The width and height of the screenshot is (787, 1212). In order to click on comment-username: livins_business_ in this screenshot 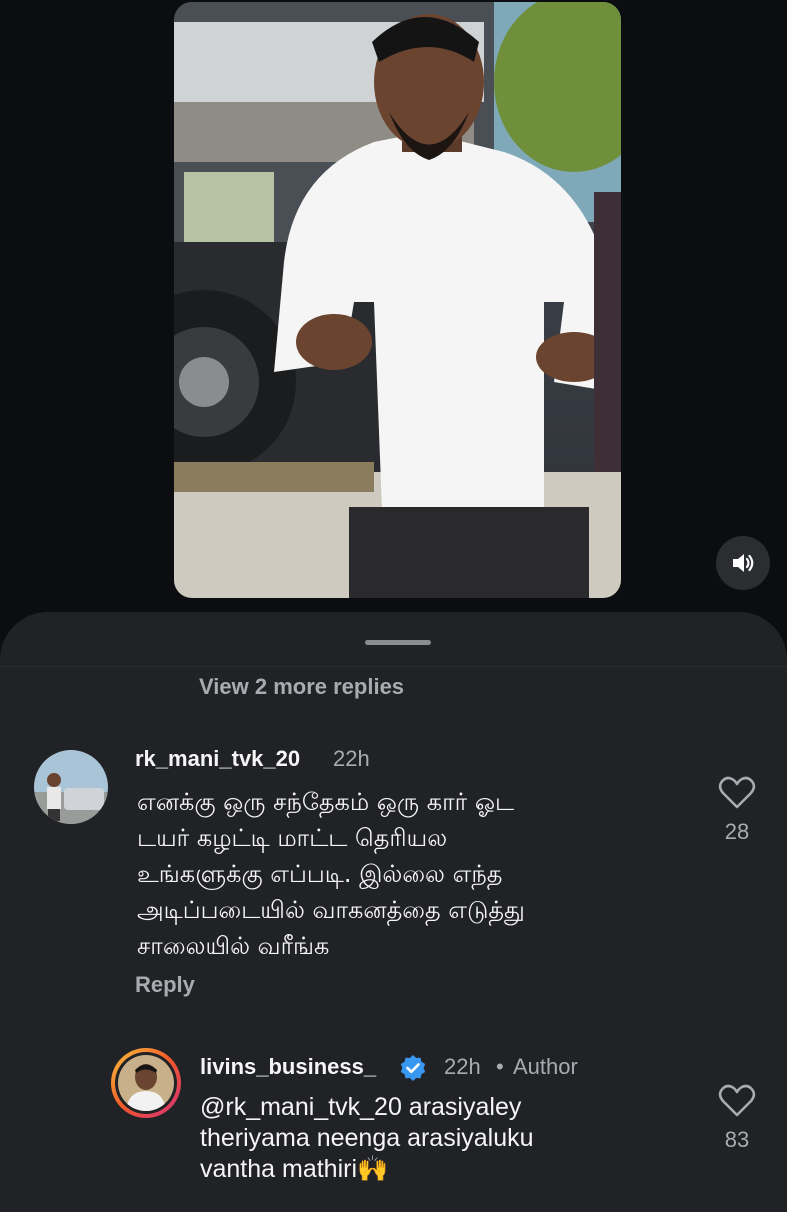, I will do `click(288, 1067)`.